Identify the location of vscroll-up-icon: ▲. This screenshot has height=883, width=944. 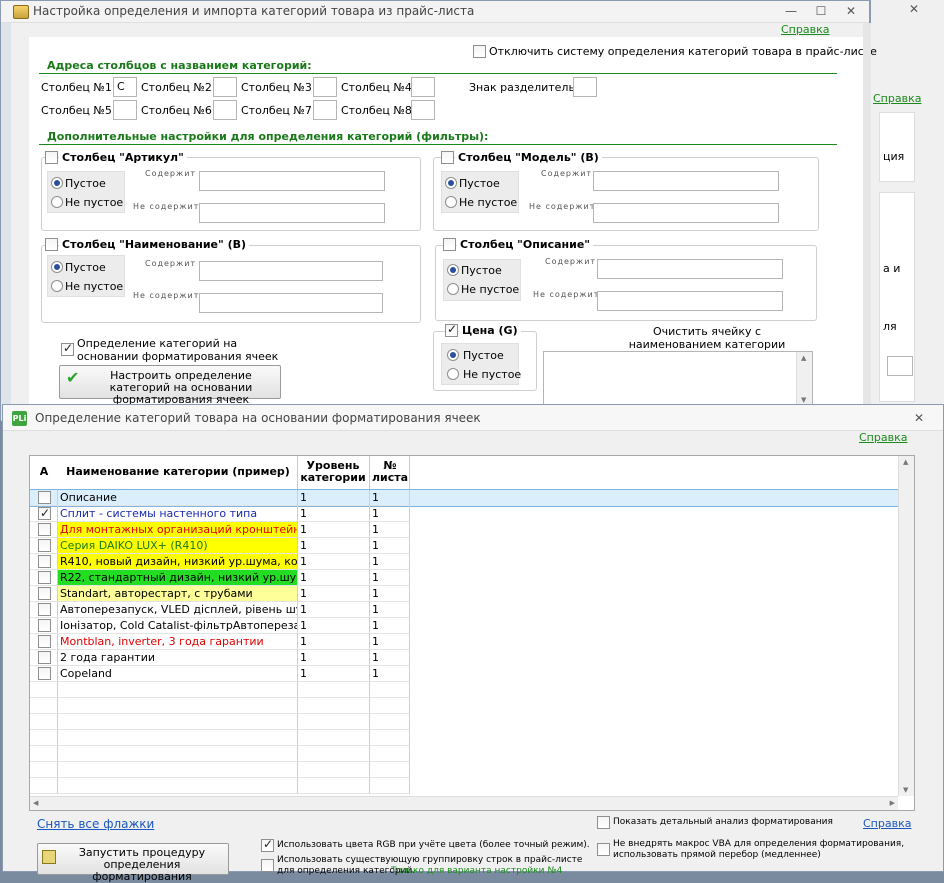
(905, 462).